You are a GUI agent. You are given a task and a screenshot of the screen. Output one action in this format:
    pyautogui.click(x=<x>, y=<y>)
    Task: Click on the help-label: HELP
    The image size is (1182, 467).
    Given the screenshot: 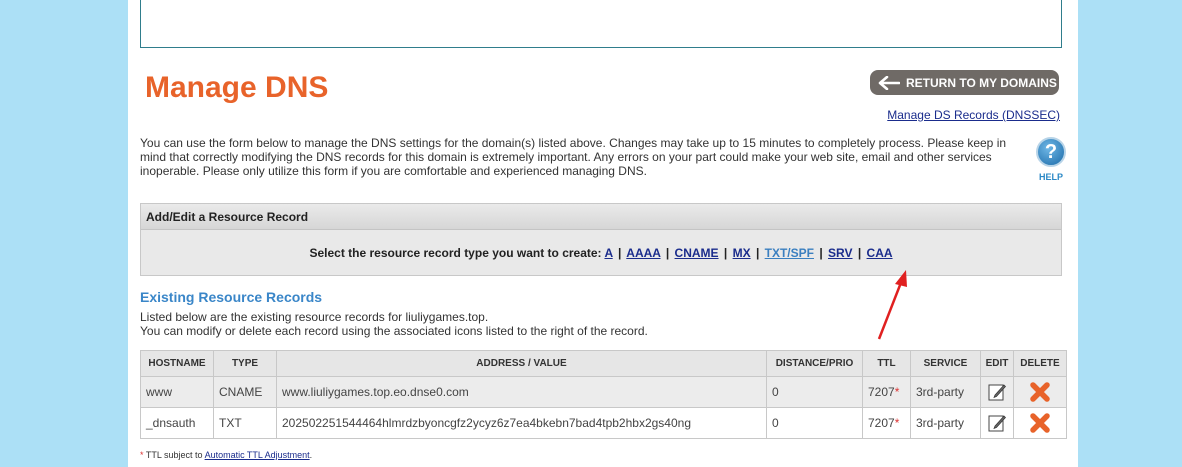 What is the action you would take?
    pyautogui.click(x=1051, y=177)
    